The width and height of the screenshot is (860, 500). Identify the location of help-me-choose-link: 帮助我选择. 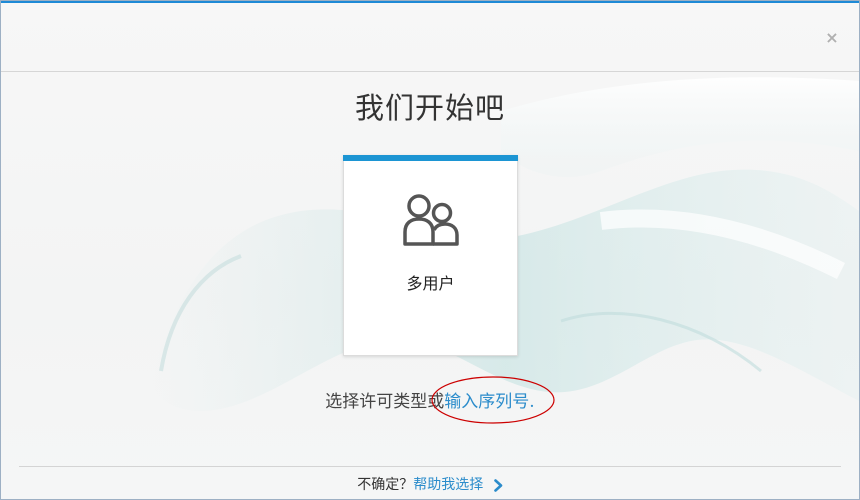
(448, 485).